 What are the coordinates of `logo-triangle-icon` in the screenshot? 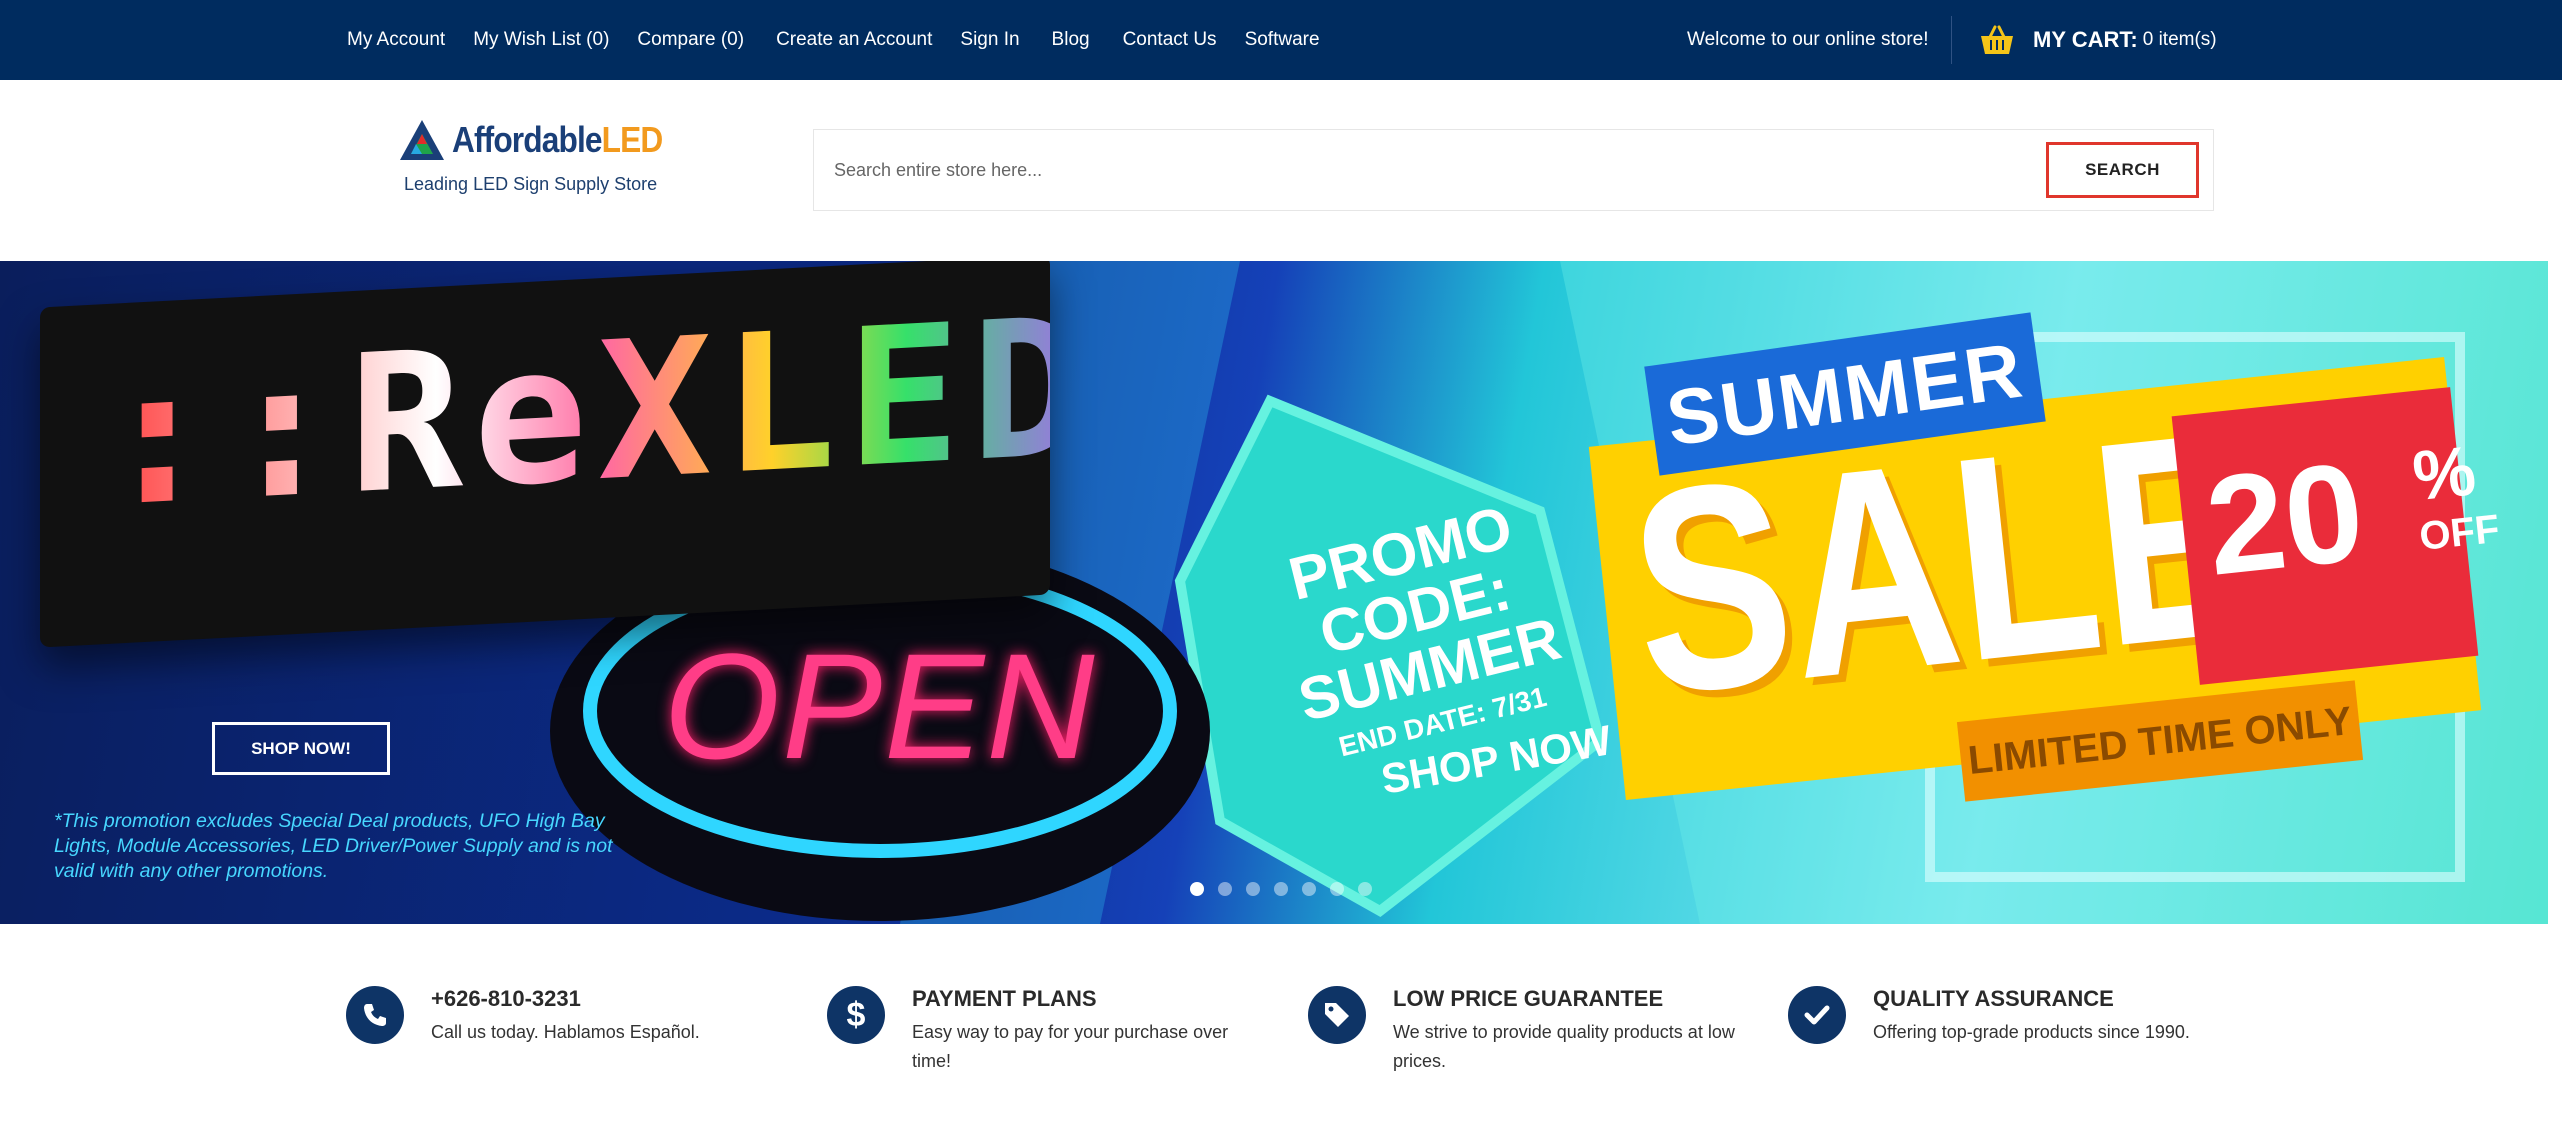 It's located at (422, 140).